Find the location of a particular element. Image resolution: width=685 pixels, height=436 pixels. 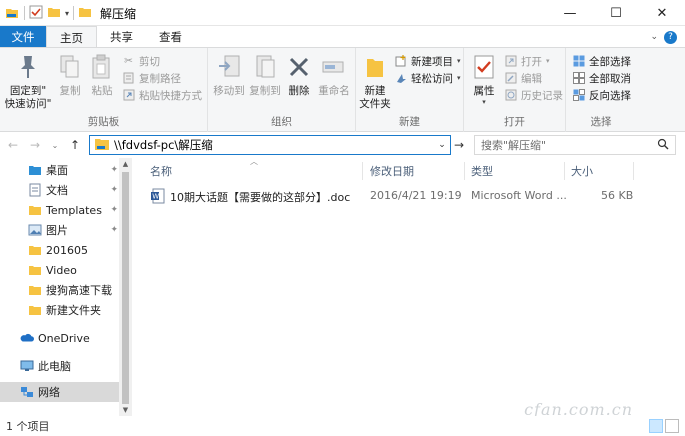

column-header-name: 名称 is located at coordinates (161, 171).